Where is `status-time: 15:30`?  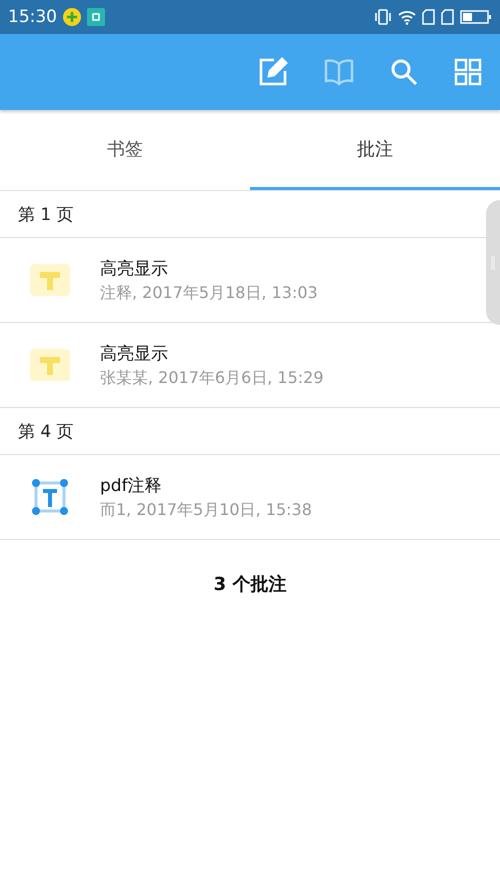
status-time: 15:30 is located at coordinates (32, 17).